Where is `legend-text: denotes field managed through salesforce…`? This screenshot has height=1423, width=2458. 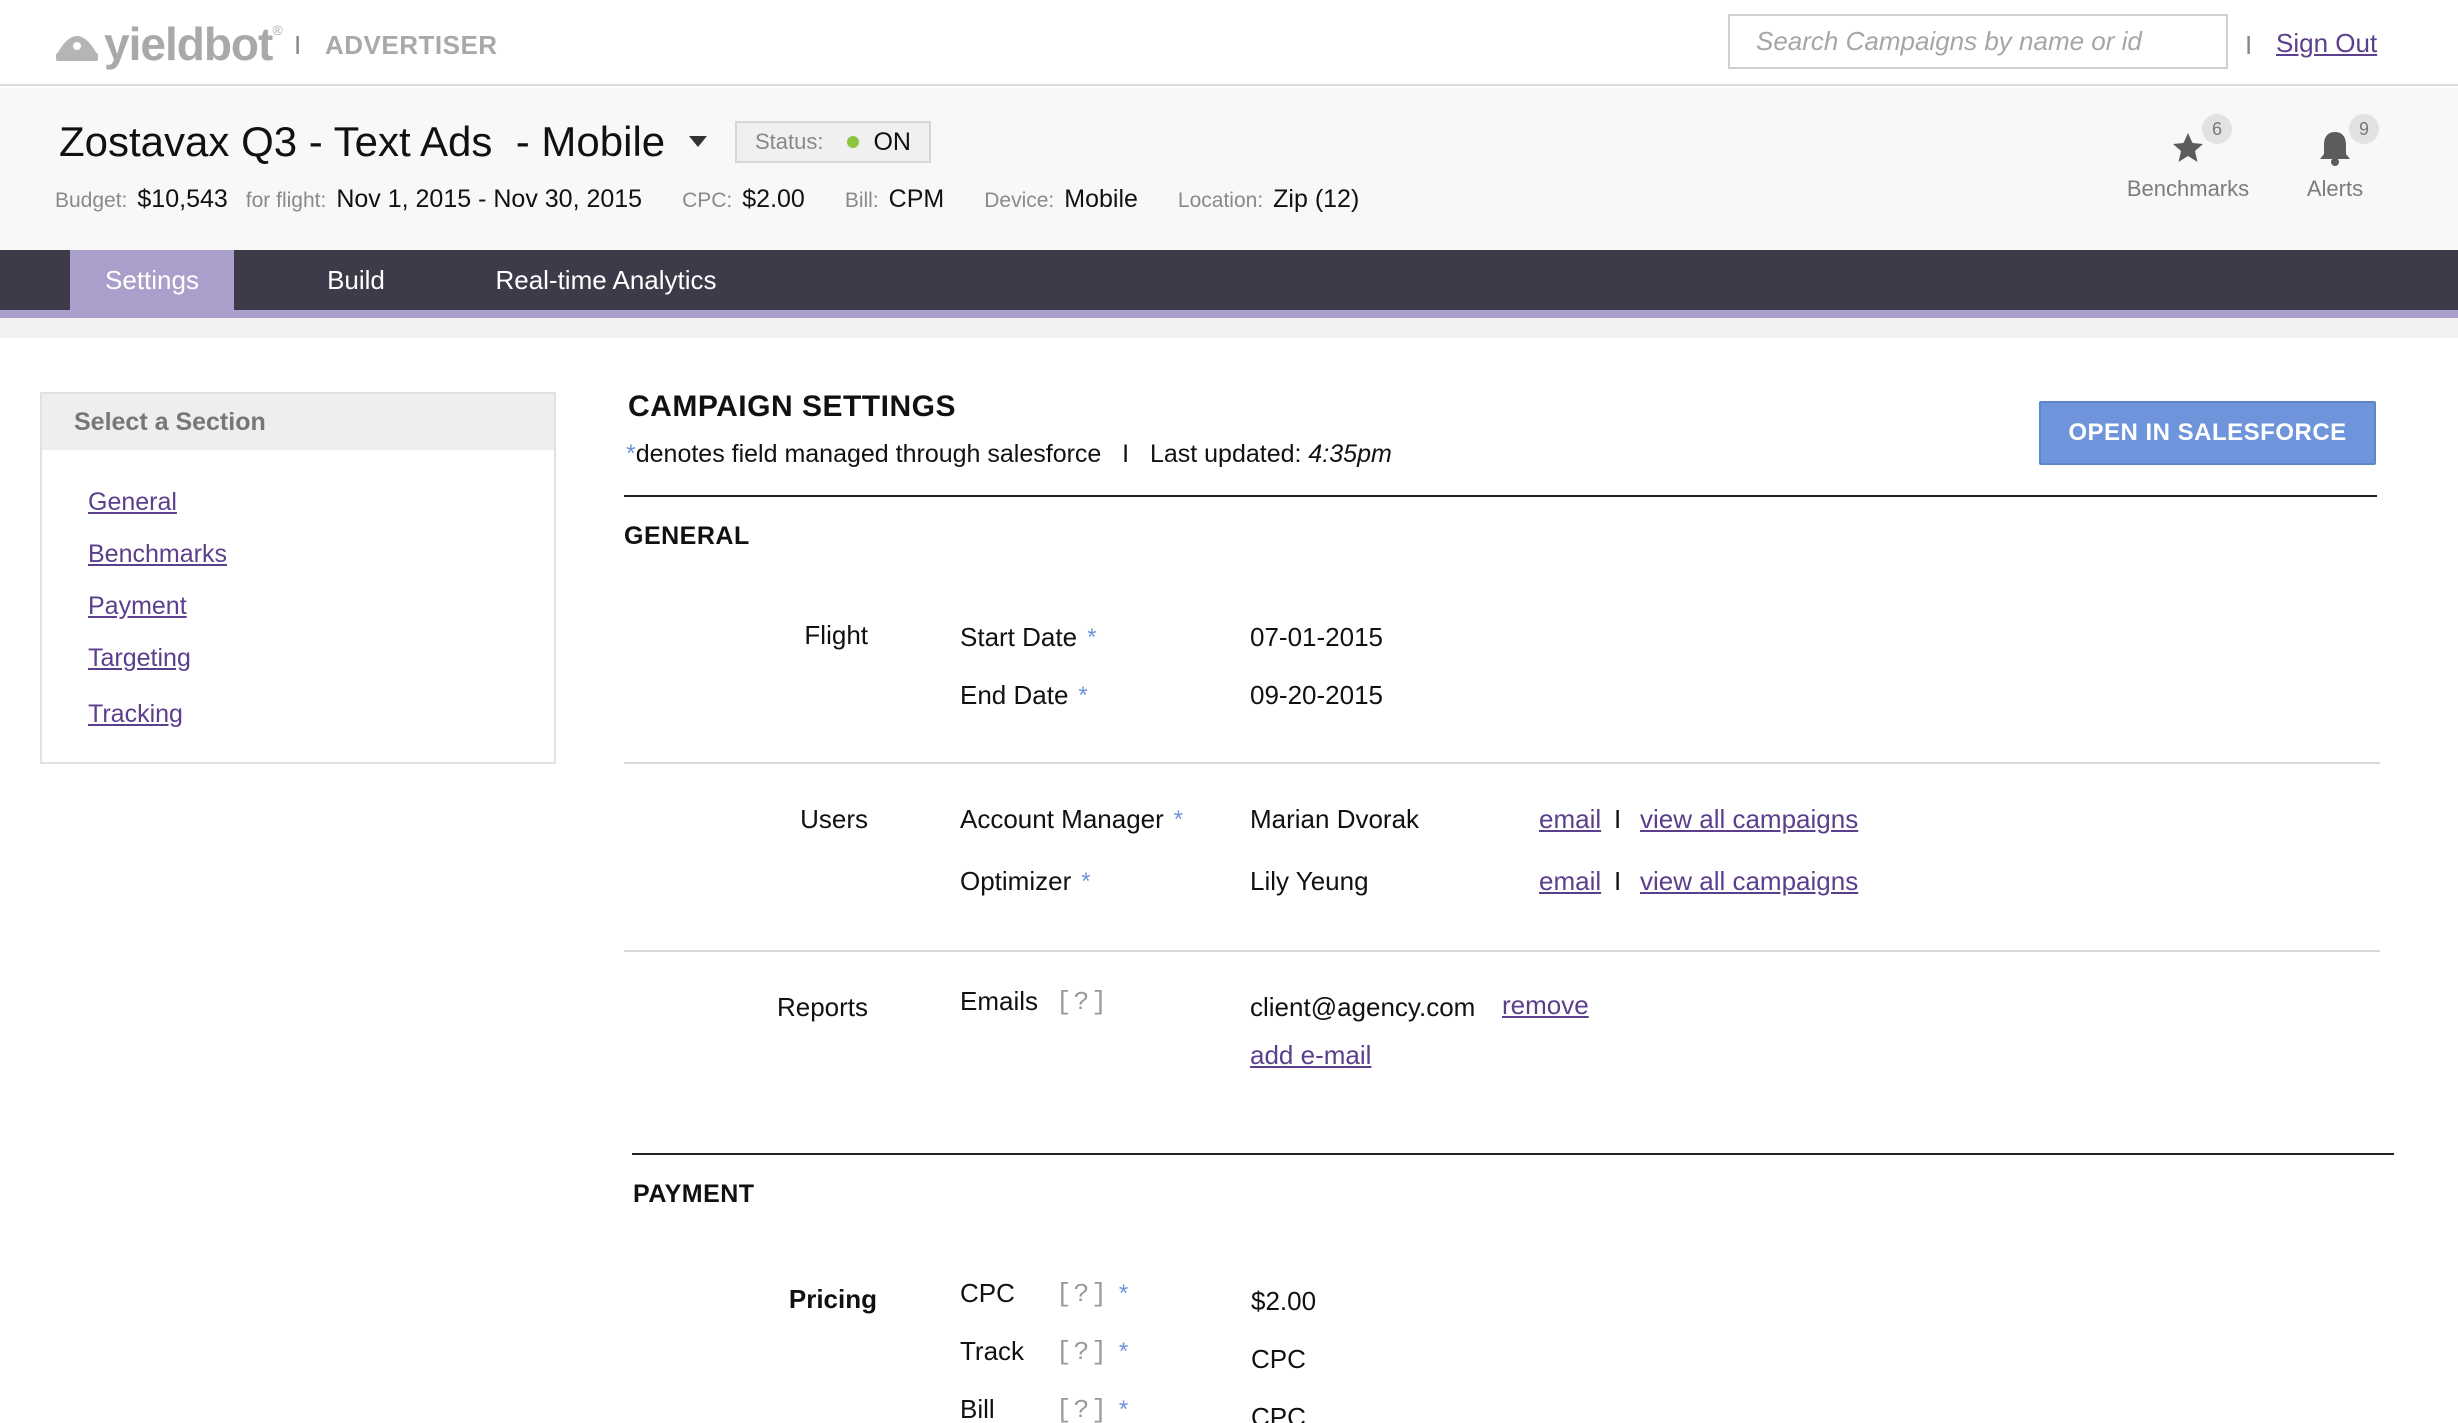
legend-text: denotes field managed through salesforce… is located at coordinates (972, 454).